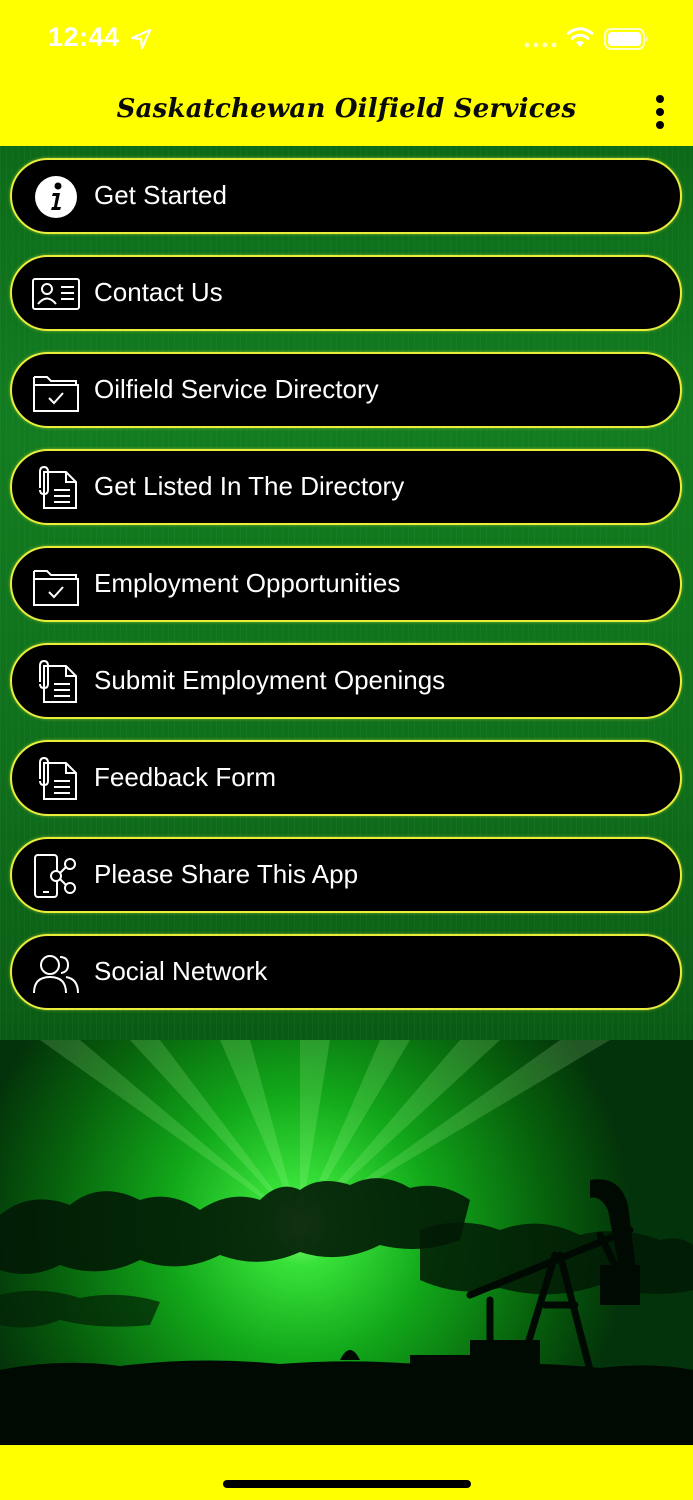 This screenshot has width=693, height=1500. Describe the element at coordinates (540, 45) in the screenshot. I see `cellular-signal-icon` at that location.